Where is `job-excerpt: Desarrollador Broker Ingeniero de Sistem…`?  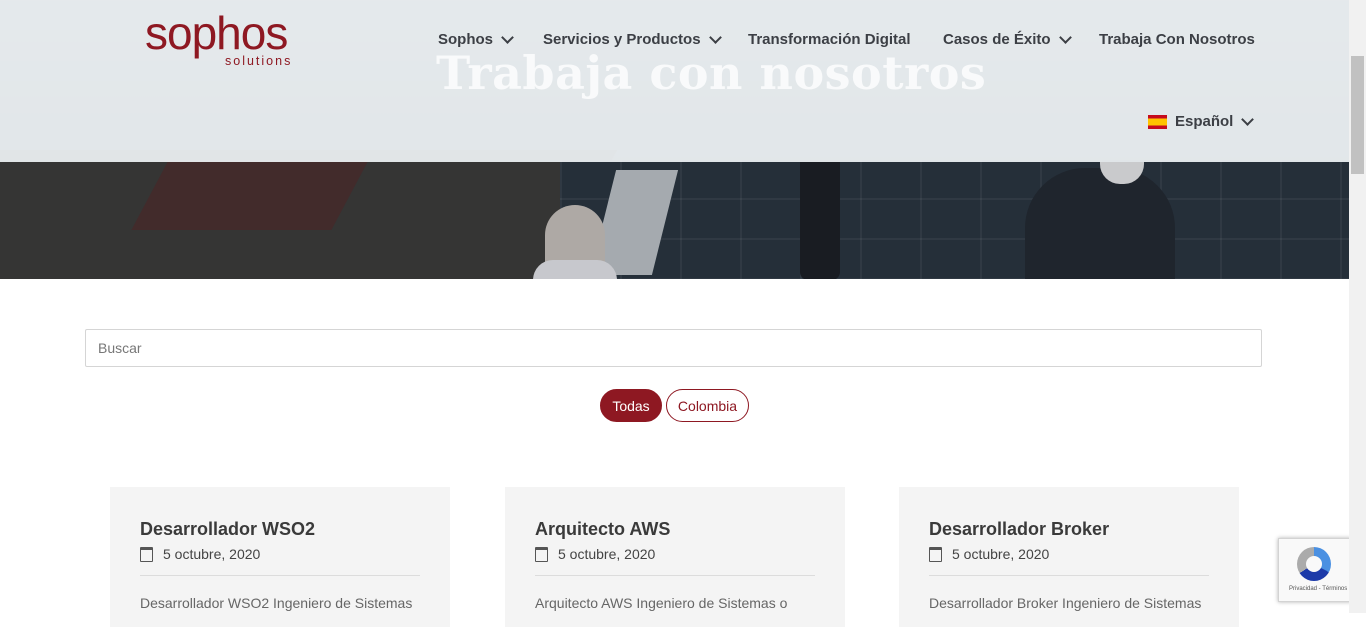
job-excerpt: Desarrollador Broker Ingeniero de Sistem… is located at coordinates (1065, 603).